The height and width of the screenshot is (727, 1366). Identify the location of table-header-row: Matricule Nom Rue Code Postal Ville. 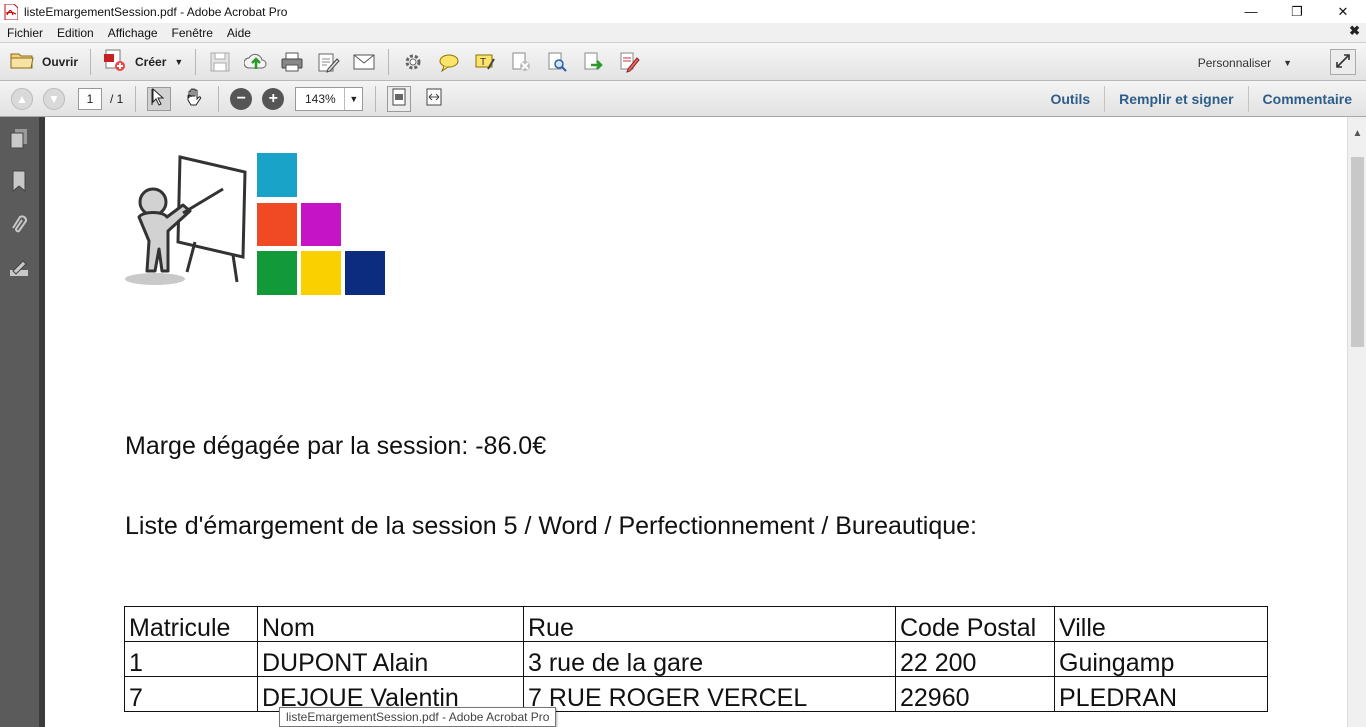
(696, 624).